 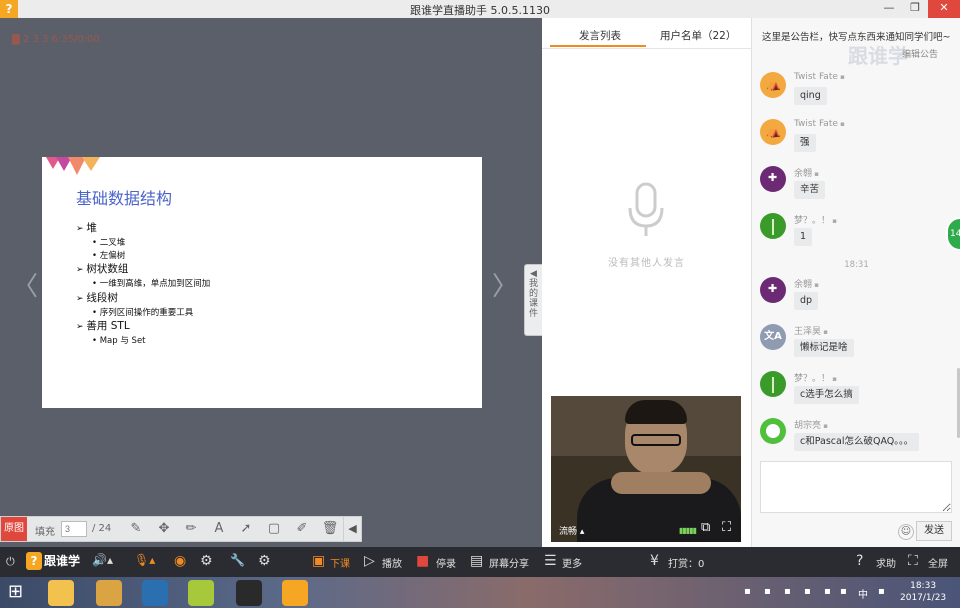 What do you see at coordinates (698, 35) in the screenshot?
I see `tab-user-list: 用户名单（22）` at bounding box center [698, 35].